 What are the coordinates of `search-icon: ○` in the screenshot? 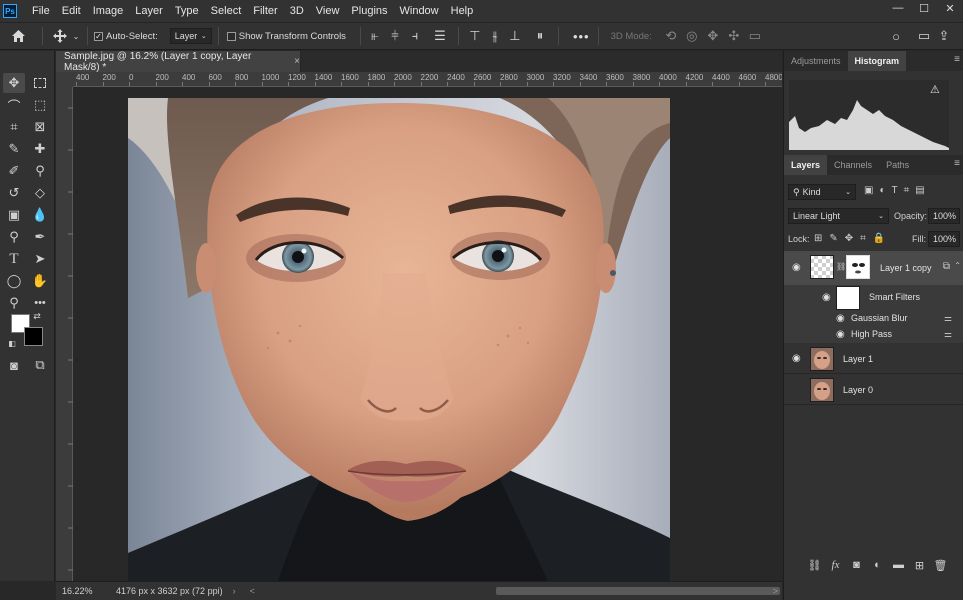 It's located at (896, 36).